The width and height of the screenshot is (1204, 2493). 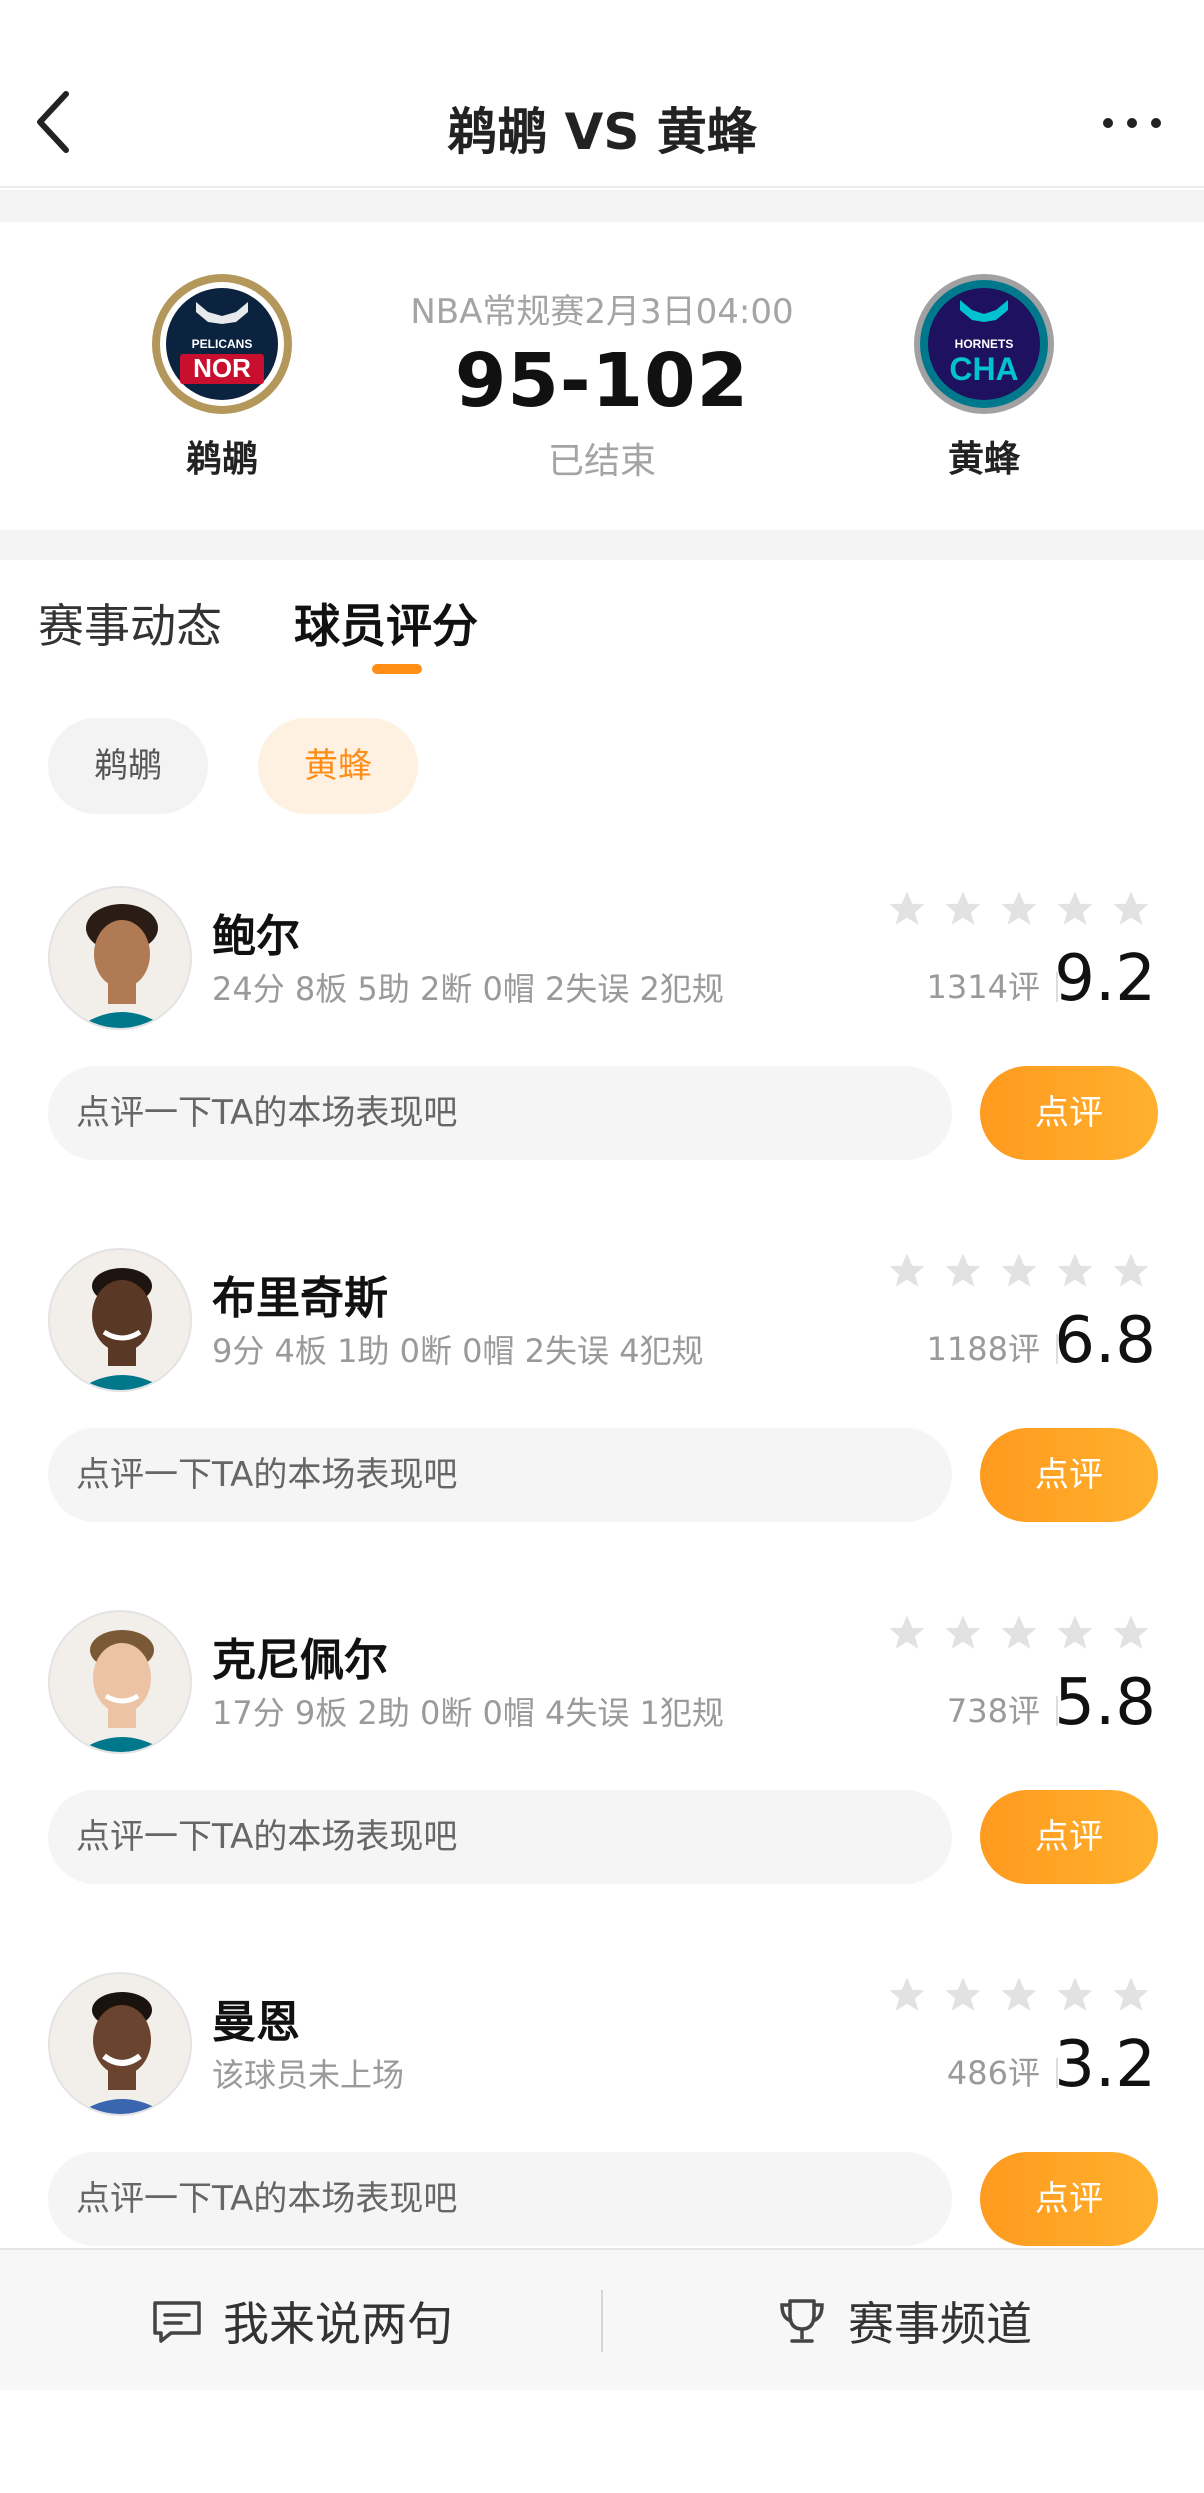 What do you see at coordinates (1105, 1341) in the screenshot?
I see `rating-score: 6.8` at bounding box center [1105, 1341].